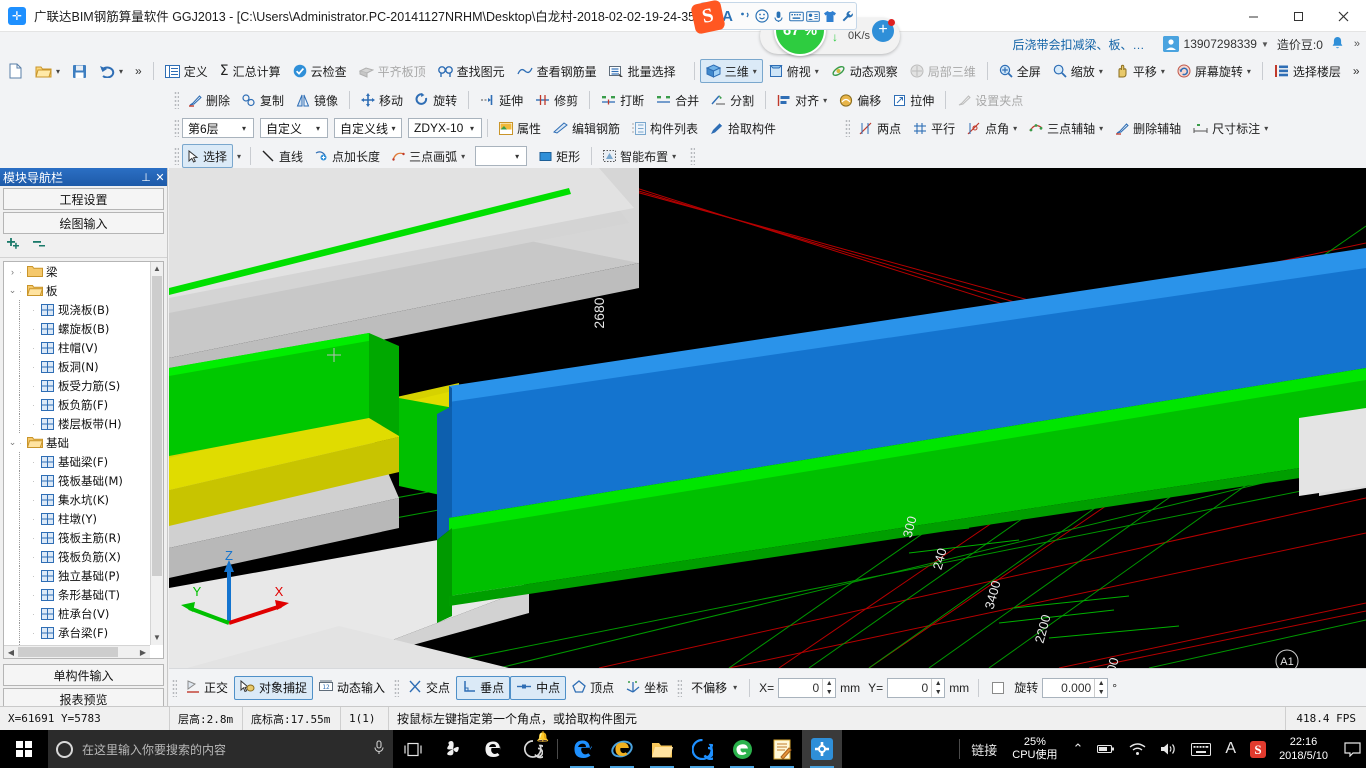 Image resolution: width=1366 pixels, height=768 pixels. I want to click on toolbar-item-edit-rebar: 编辑钢筋, so click(586, 128).